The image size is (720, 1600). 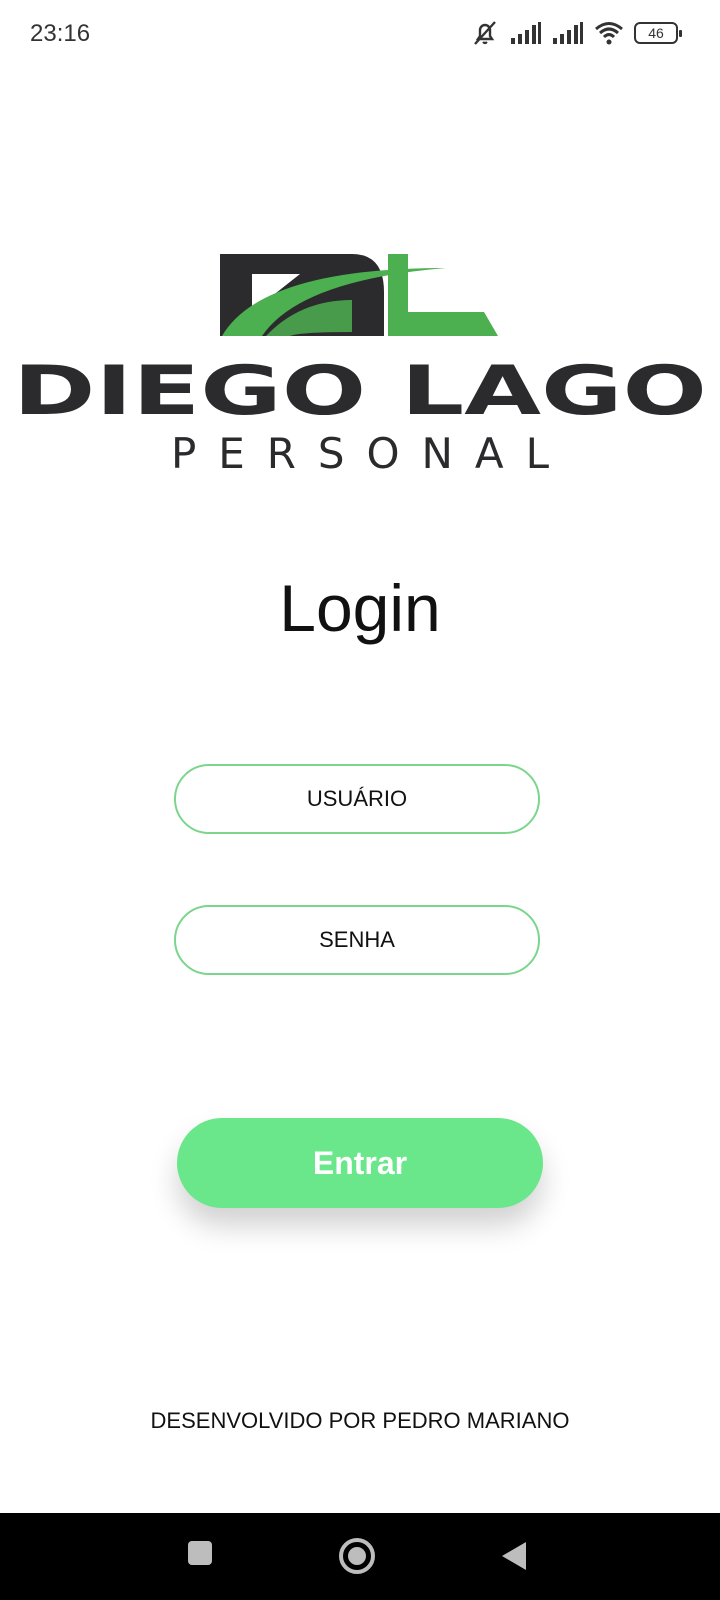 What do you see at coordinates (360, 608) in the screenshot?
I see `page-title: Login` at bounding box center [360, 608].